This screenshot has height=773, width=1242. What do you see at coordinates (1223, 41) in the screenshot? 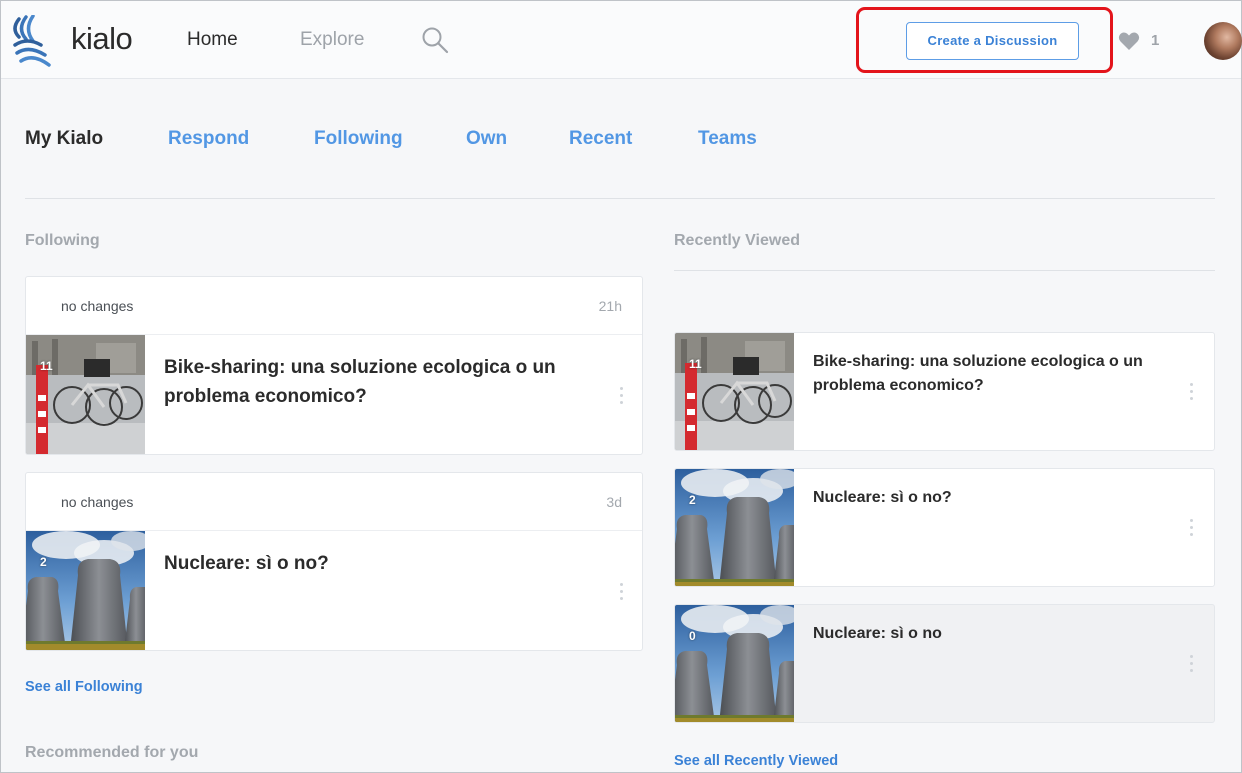
I see `user-avatar` at bounding box center [1223, 41].